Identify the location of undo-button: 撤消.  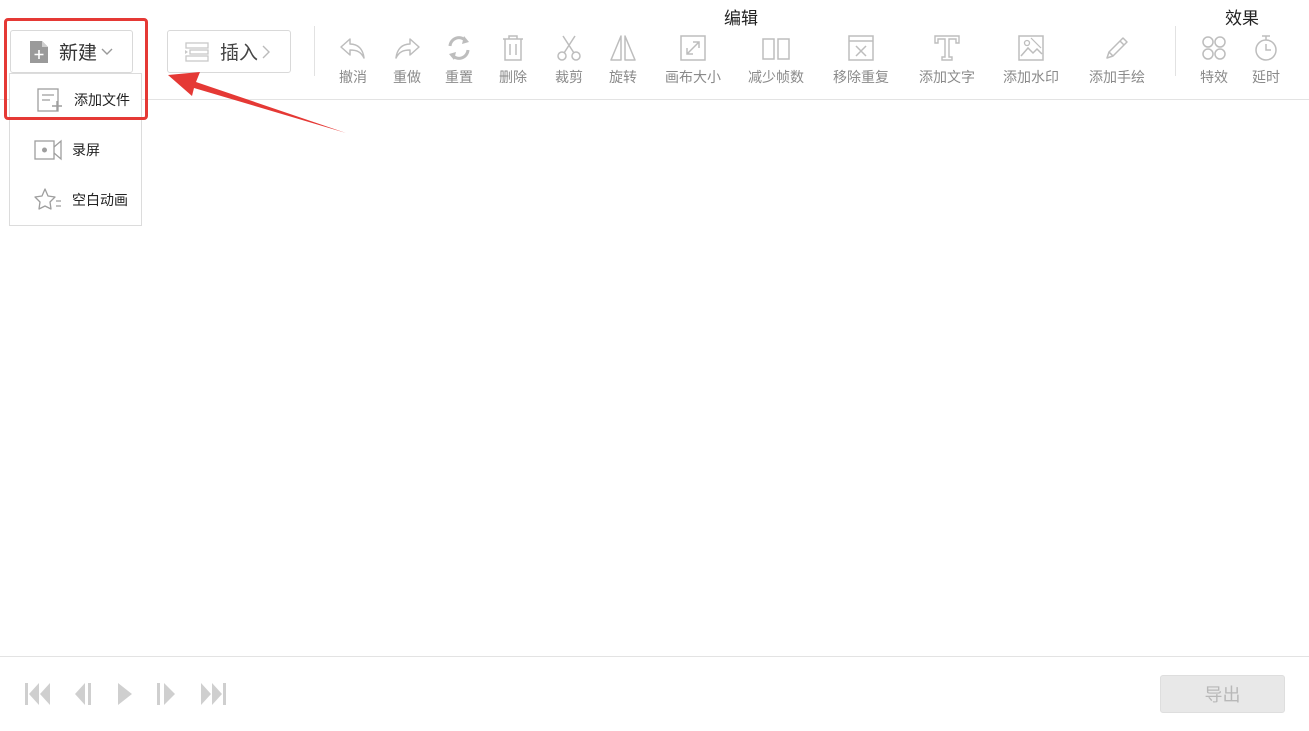
(353, 59).